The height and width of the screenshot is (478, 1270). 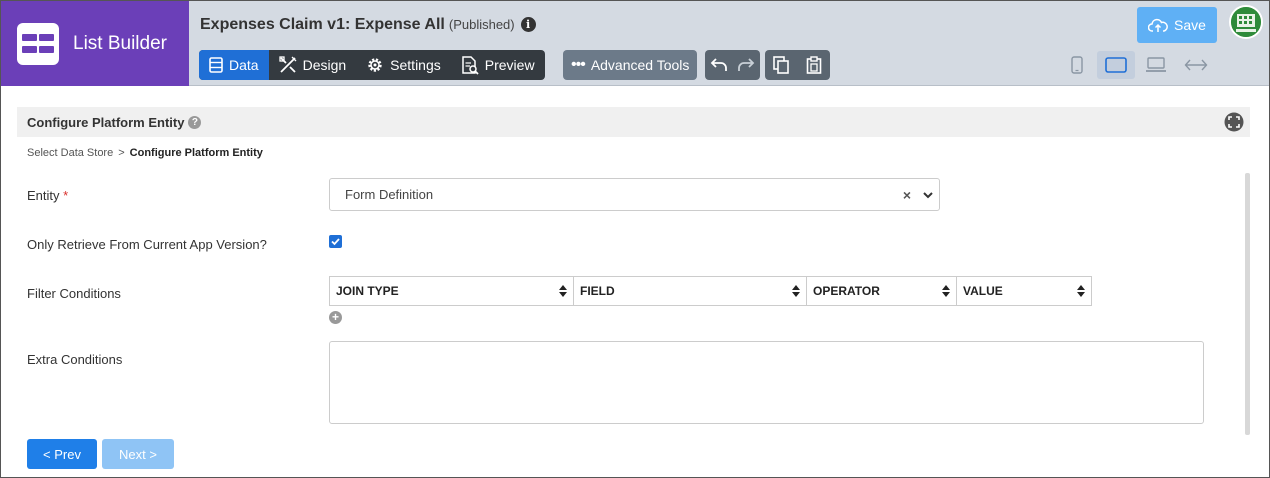 What do you see at coordinates (983, 291) in the screenshot?
I see `column-header-label: VALUE` at bounding box center [983, 291].